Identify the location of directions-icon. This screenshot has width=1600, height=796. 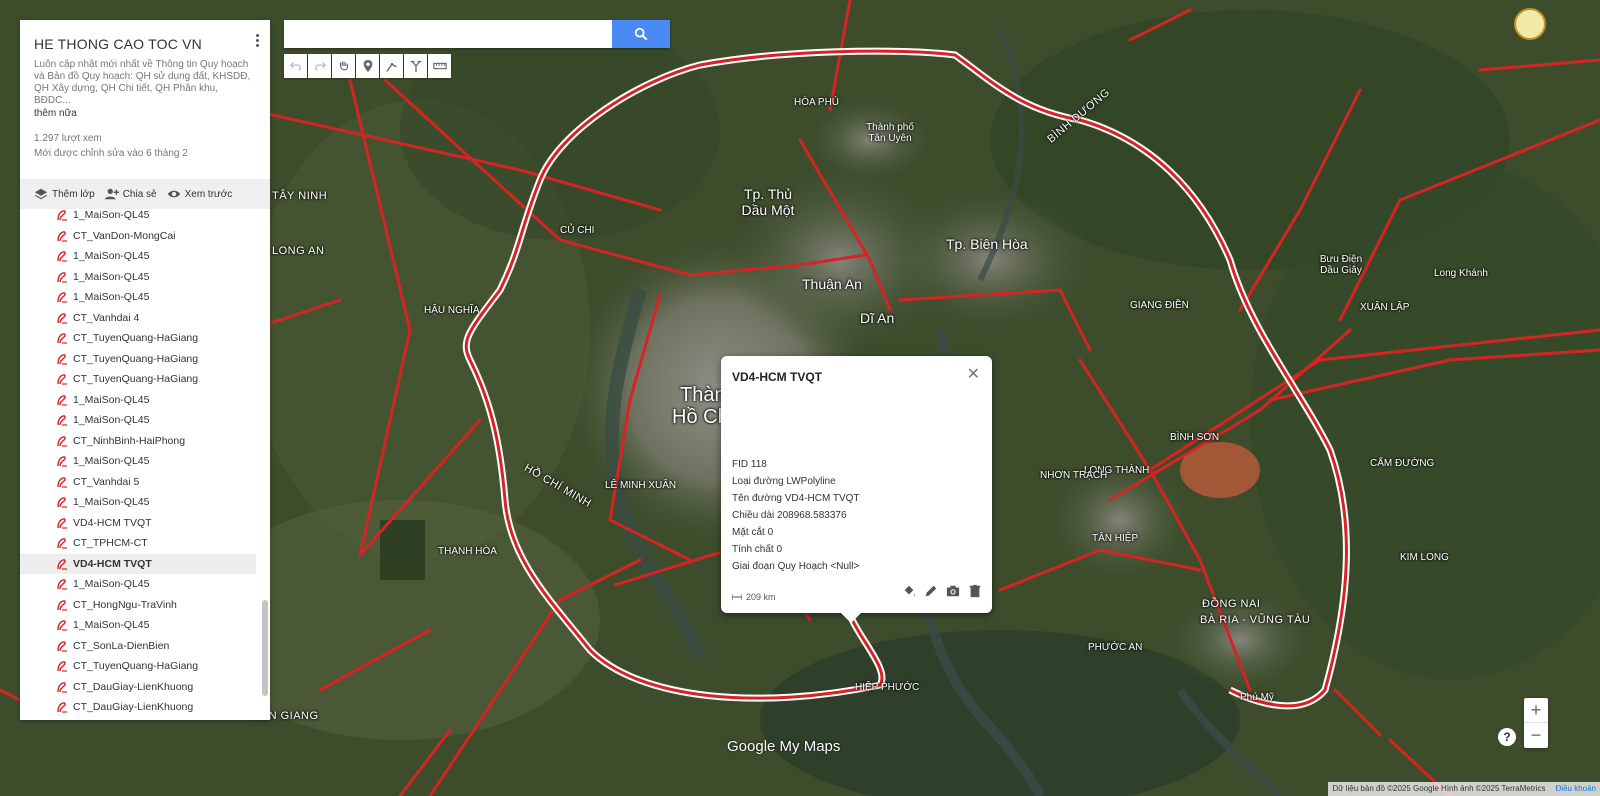
(415, 66).